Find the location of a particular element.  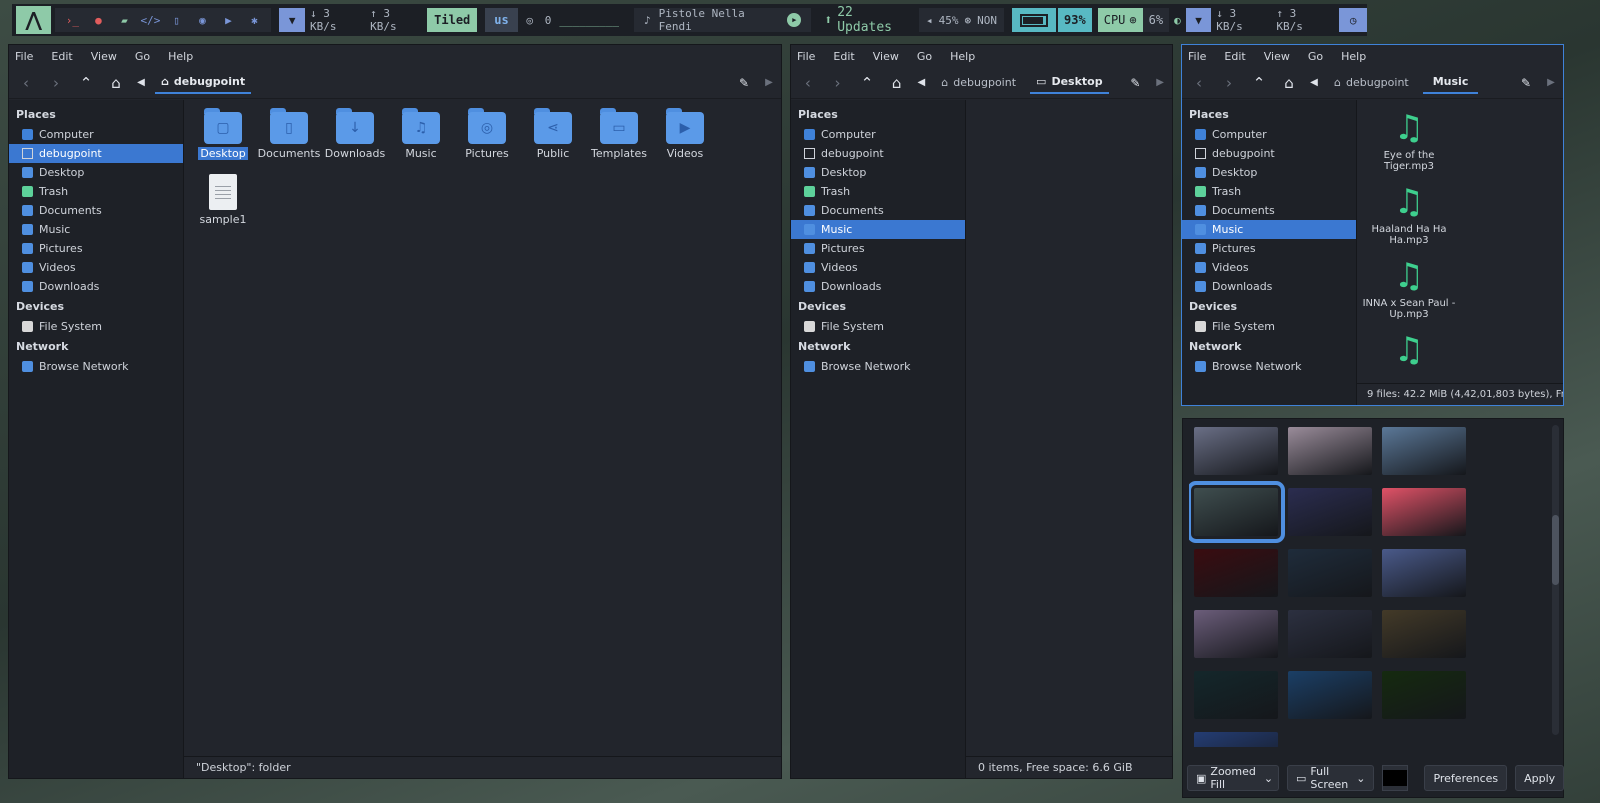

youtube-icon: ▶ is located at coordinates (228, 20).